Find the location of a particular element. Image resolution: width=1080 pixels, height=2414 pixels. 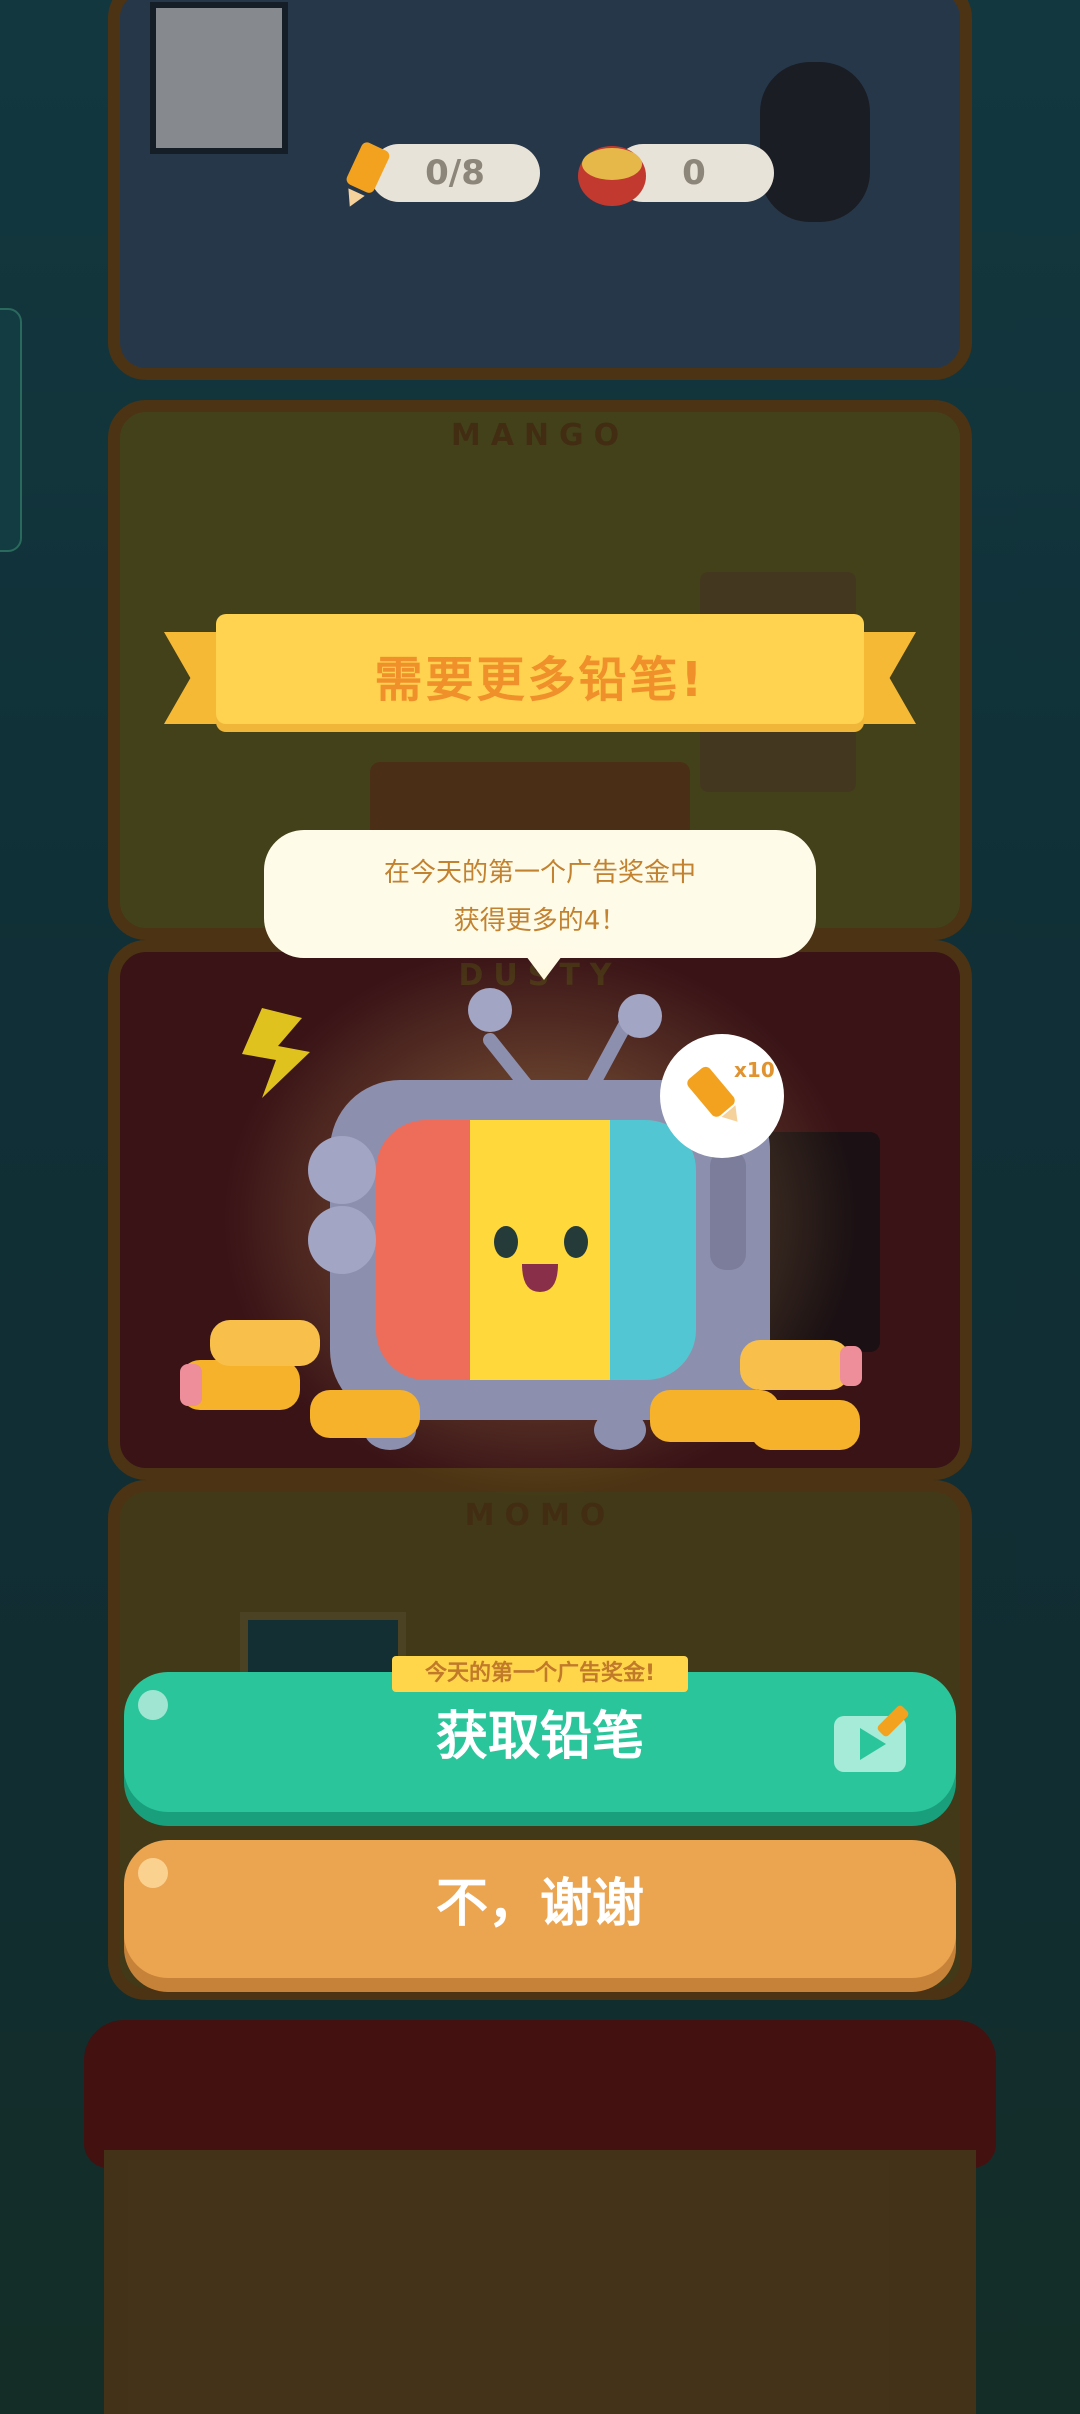

speech-bubble: 在今天的第一个广告奖金中 获得更多的4！ is located at coordinates (540, 905).